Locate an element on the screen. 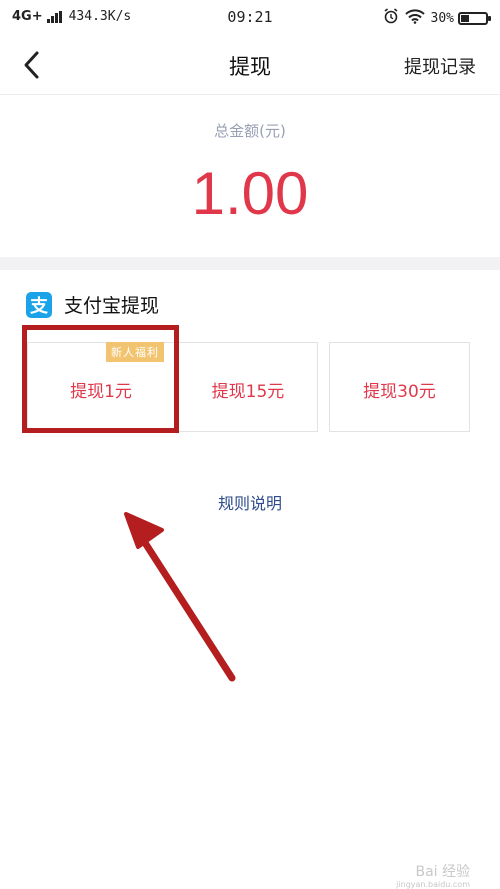  status-right: 30% is located at coordinates (437, 18).